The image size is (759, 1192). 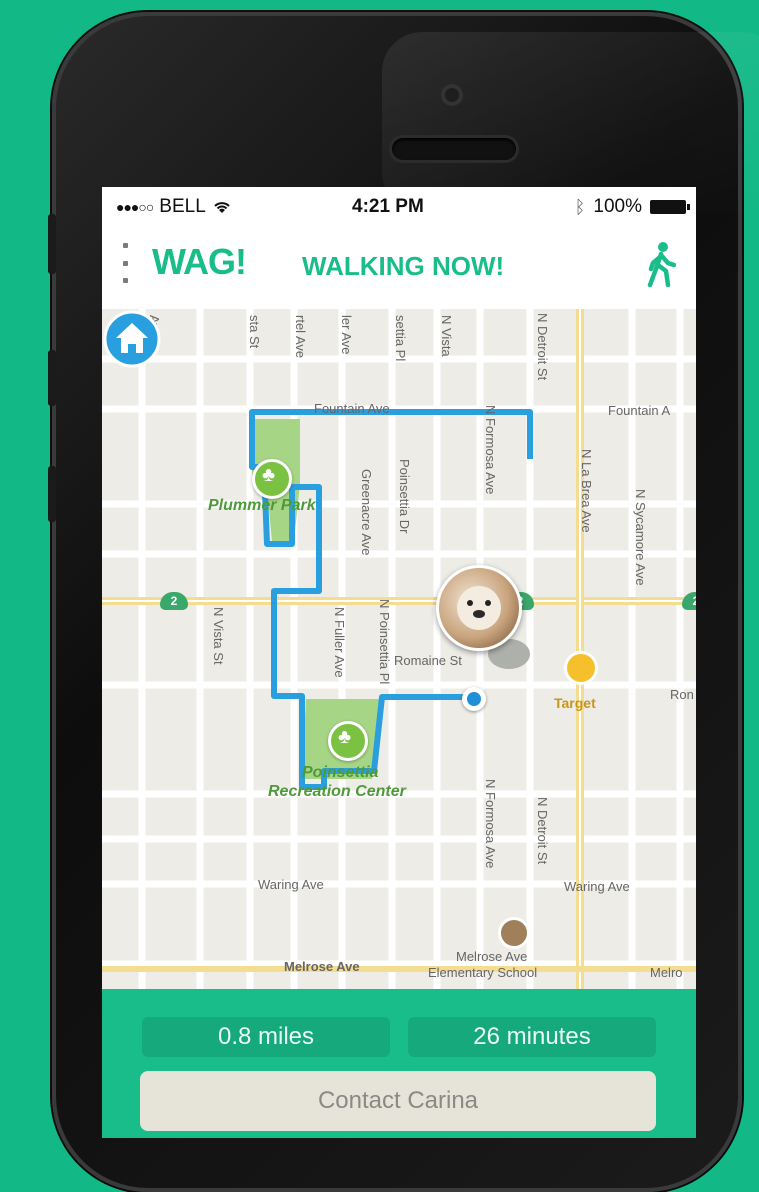 I want to click on school-icon, so click(x=514, y=933).